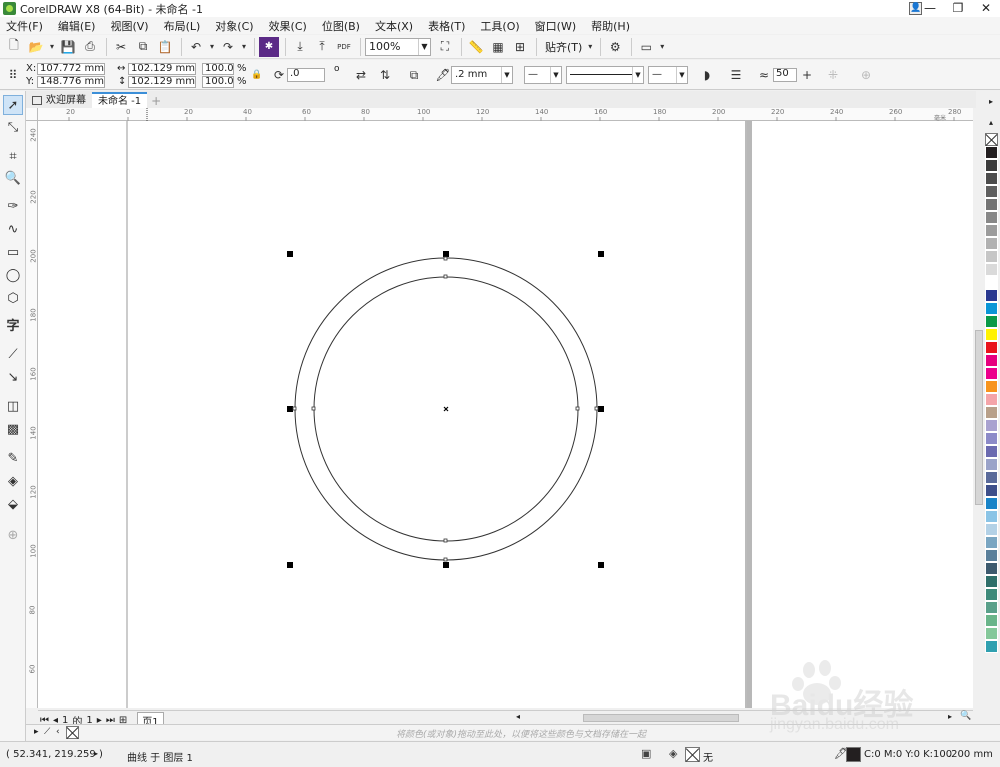  Describe the element at coordinates (394, 26) in the screenshot. I see `menu-text: 文本(X)` at that location.